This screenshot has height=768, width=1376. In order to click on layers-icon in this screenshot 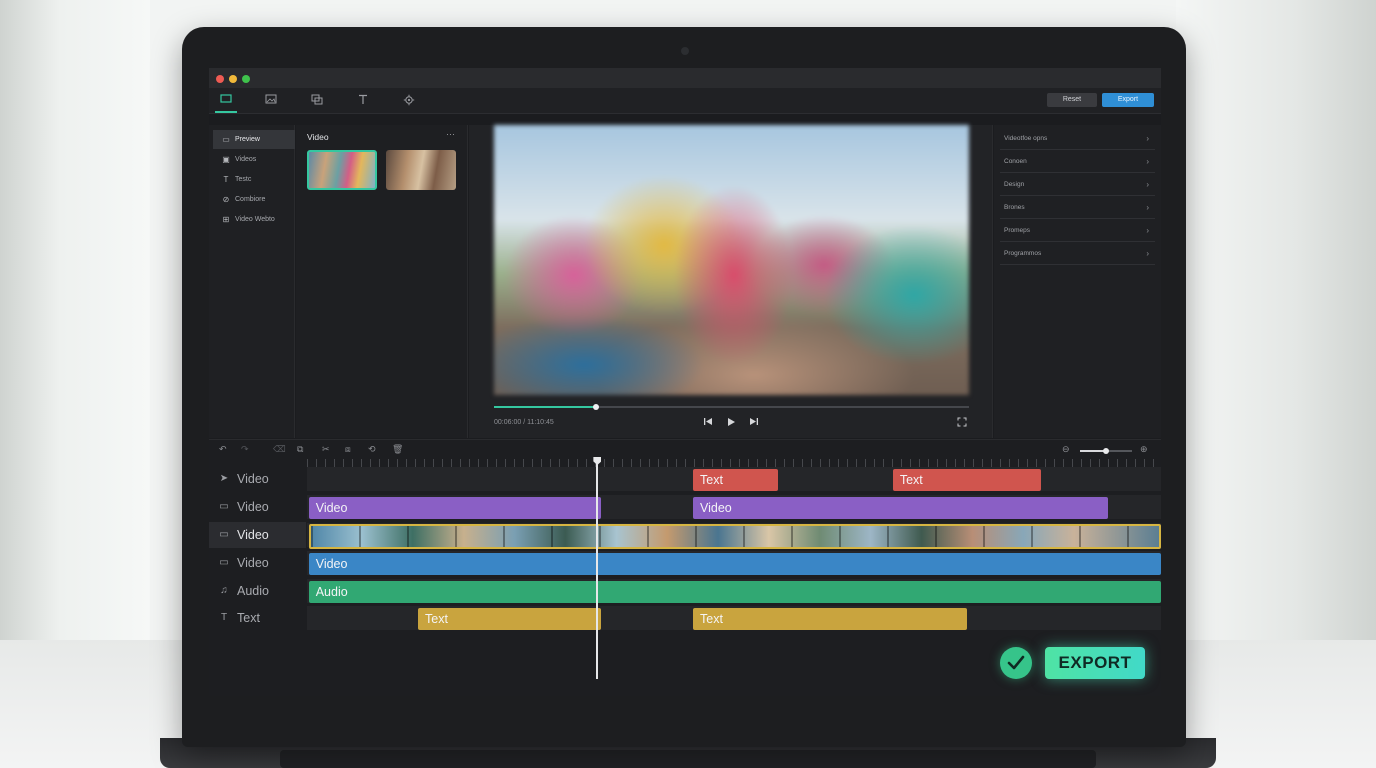, I will do `click(317, 101)`.